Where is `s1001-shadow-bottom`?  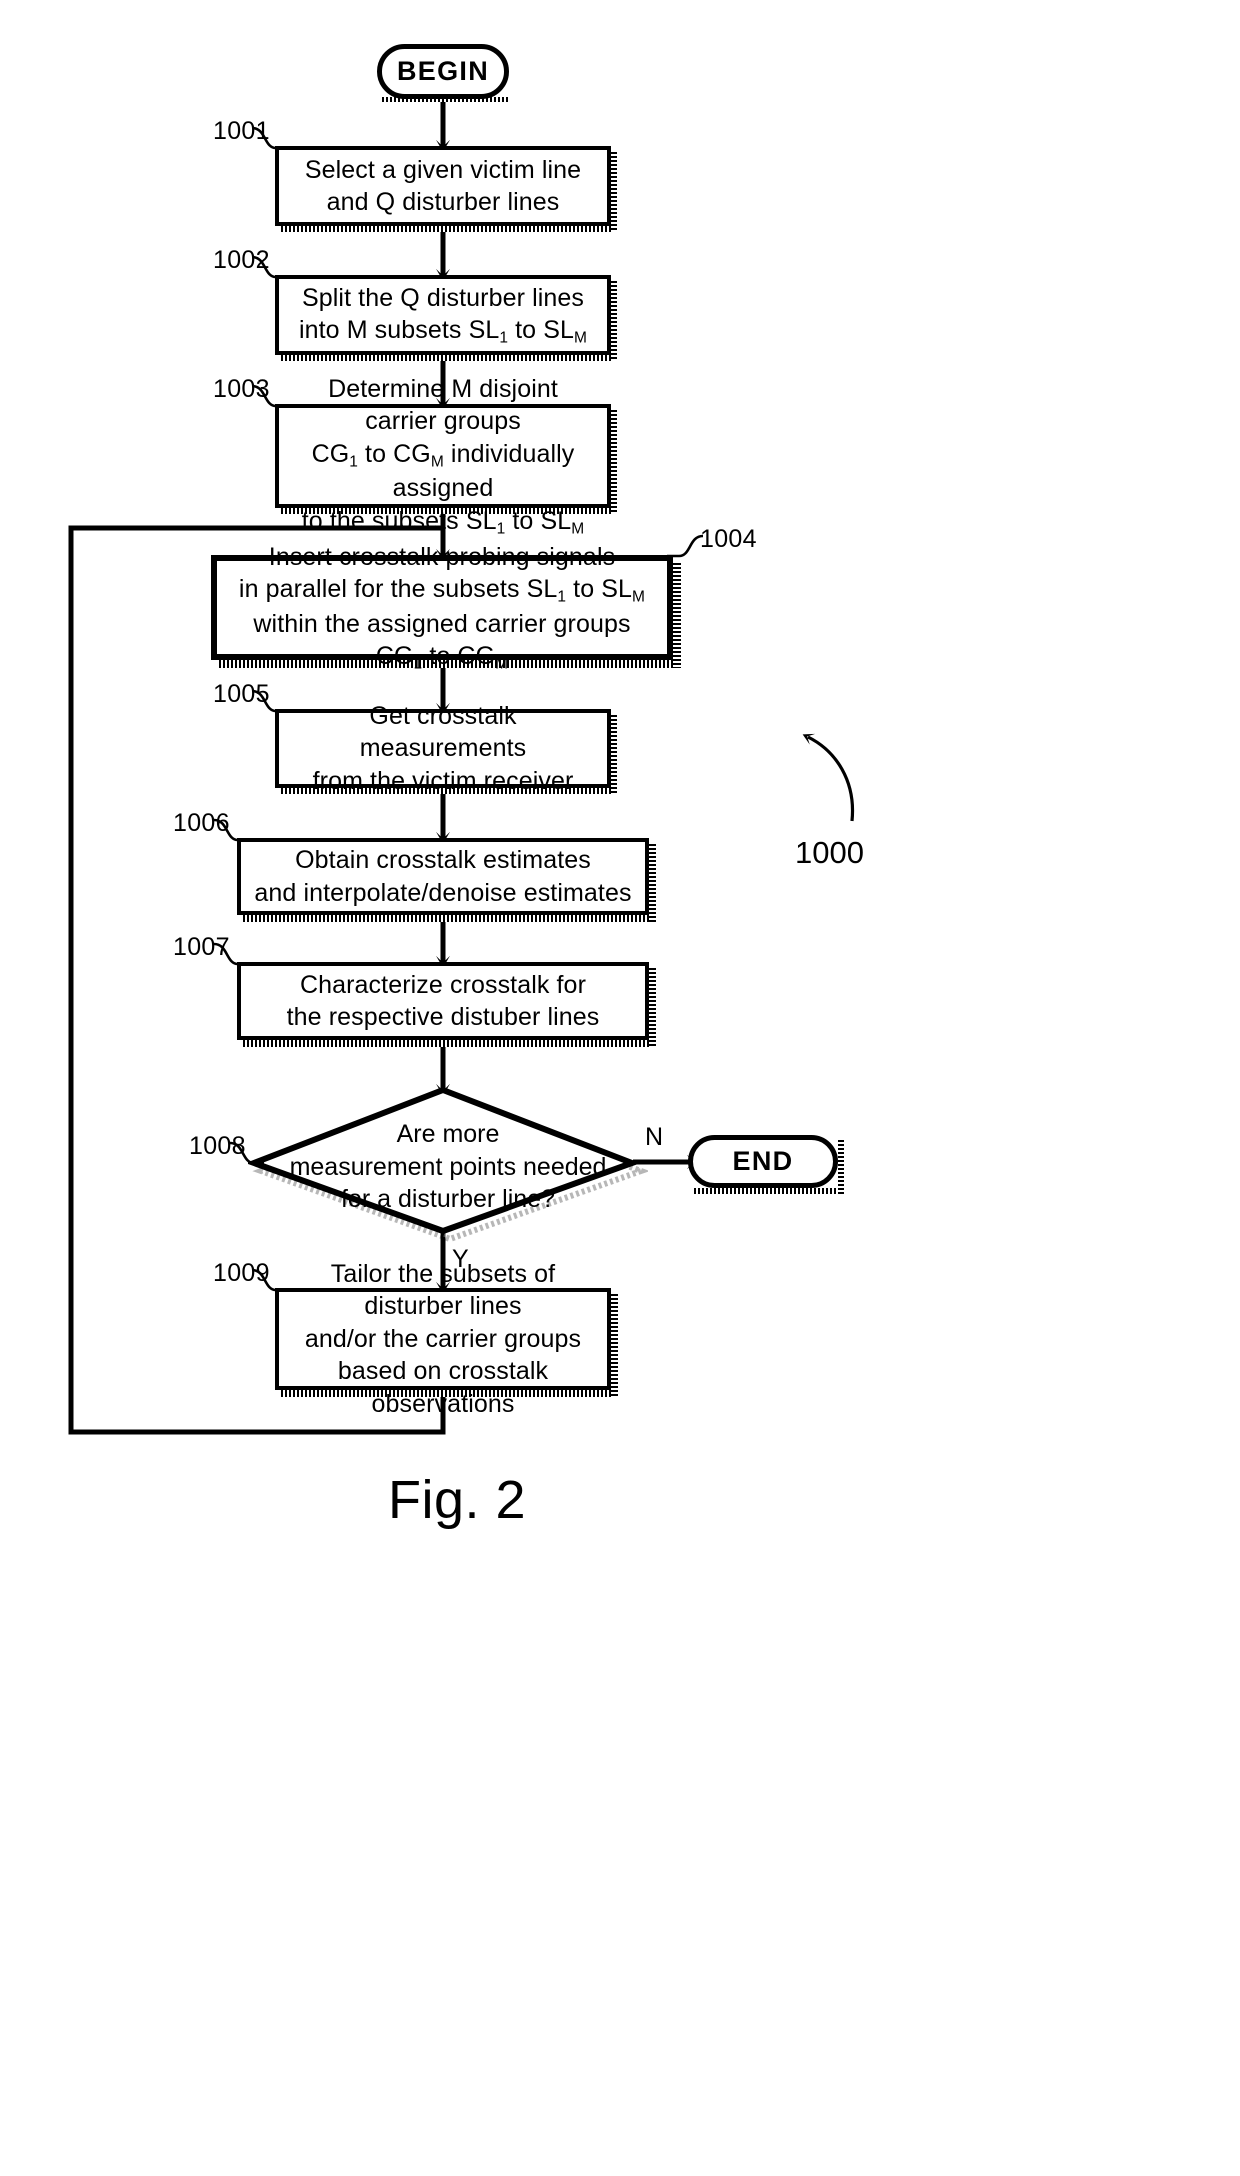 s1001-shadow-bottom is located at coordinates (449, 229).